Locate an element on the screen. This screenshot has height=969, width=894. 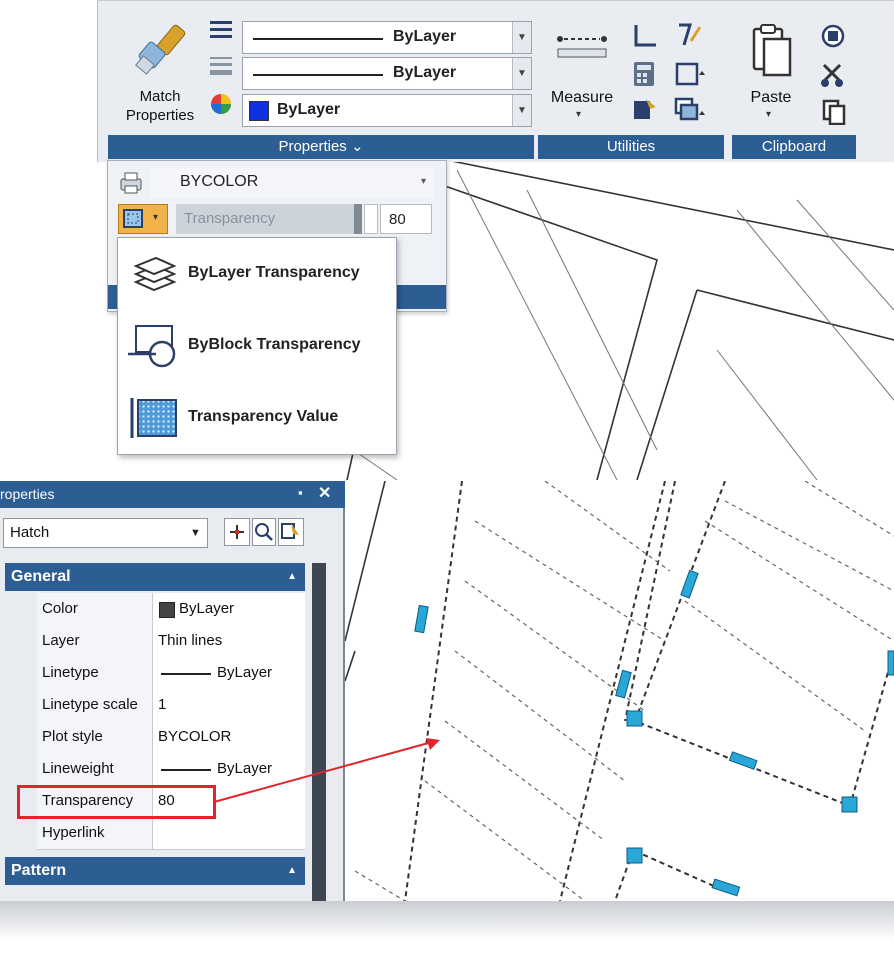
utilities-panel-title: Utilities is located at coordinates (631, 147).